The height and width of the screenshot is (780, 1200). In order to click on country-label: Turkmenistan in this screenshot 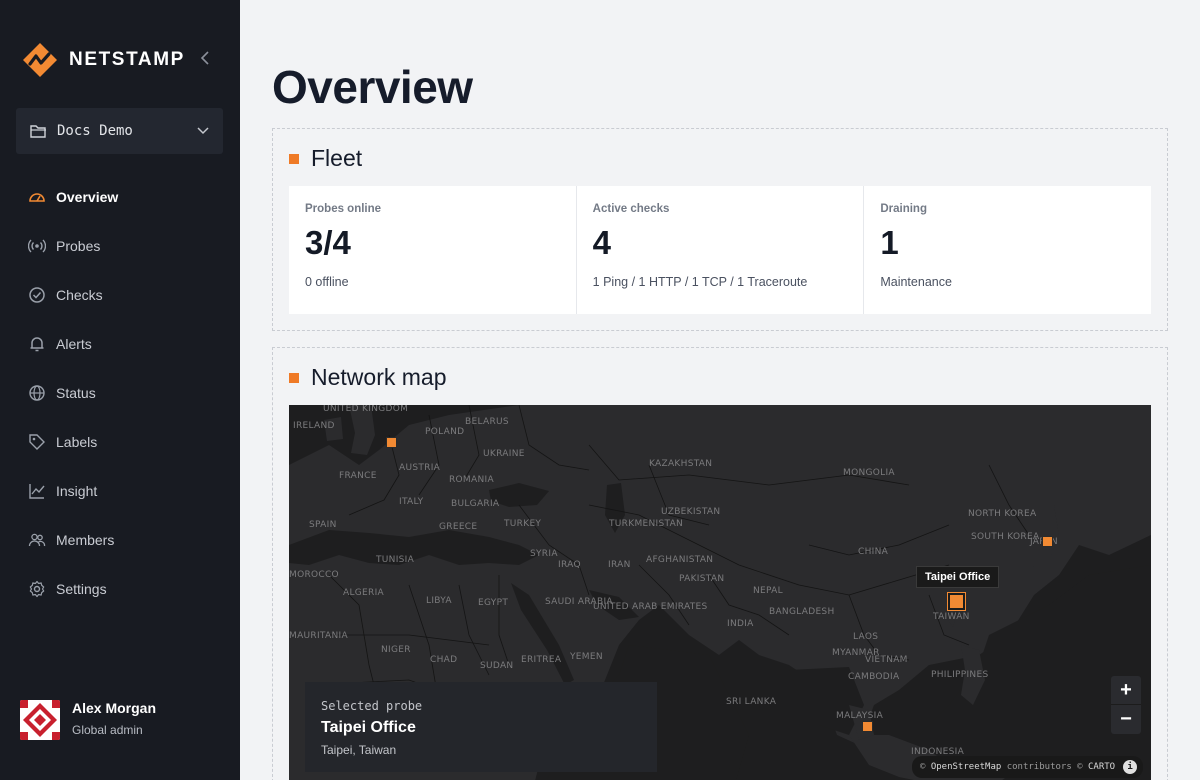, I will do `click(646, 524)`.